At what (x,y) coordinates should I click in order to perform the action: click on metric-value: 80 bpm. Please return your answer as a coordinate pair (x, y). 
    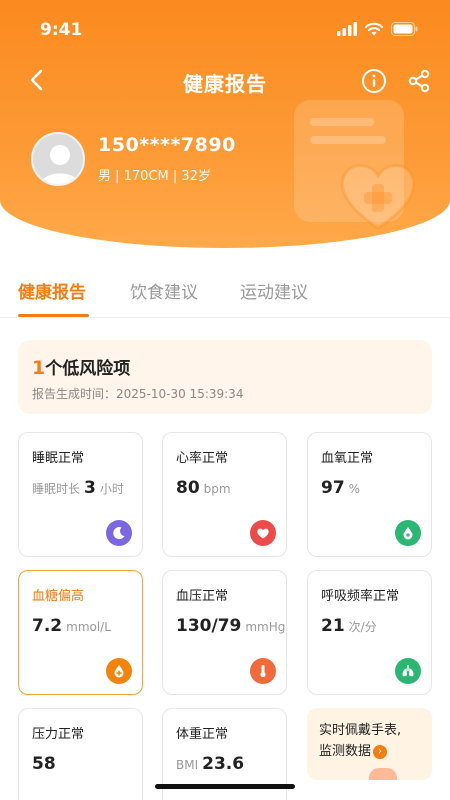
    Looking at the image, I should click on (203, 488).